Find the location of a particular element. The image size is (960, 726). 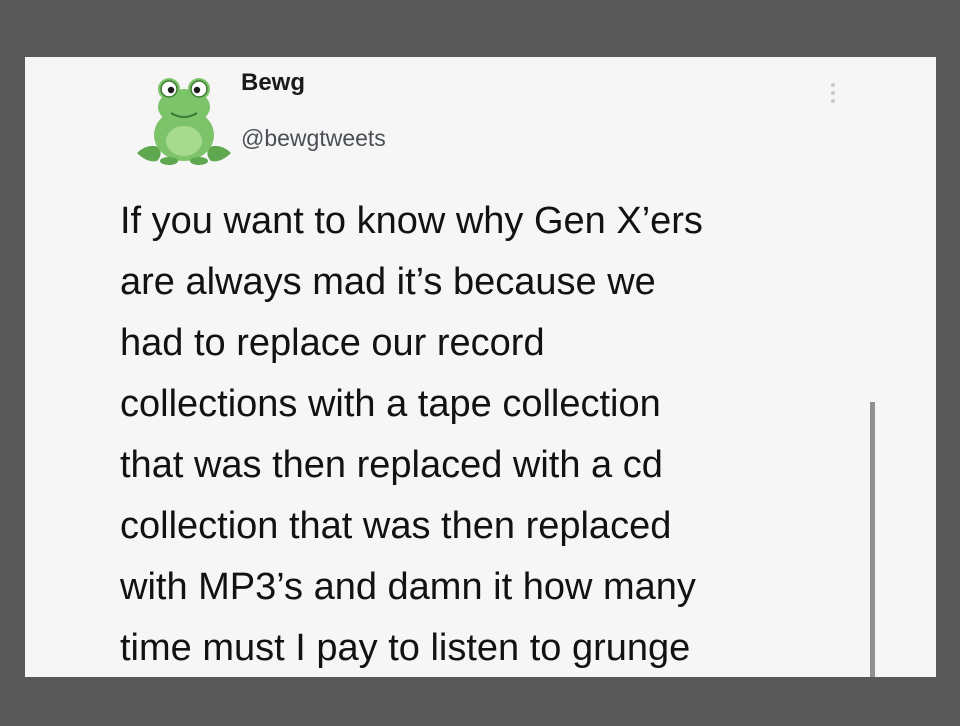

tweet-text-line: collection that was then replaced is located at coordinates (396, 526).